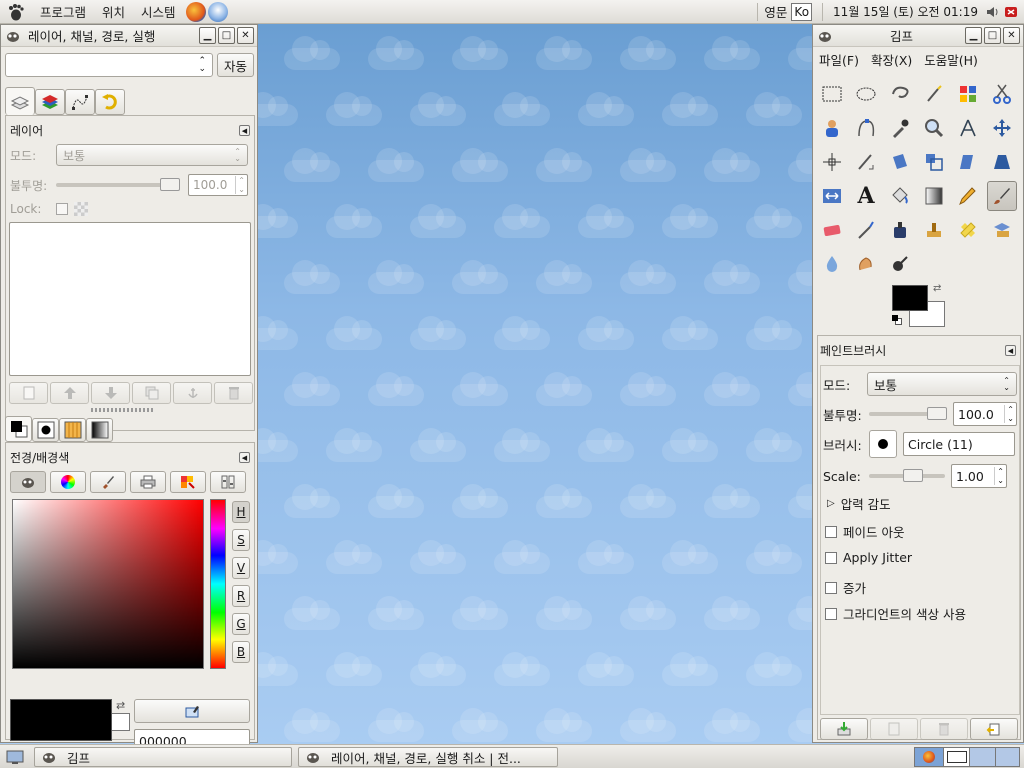  What do you see at coordinates (968, 162) in the screenshot?
I see `shear-tool` at bounding box center [968, 162].